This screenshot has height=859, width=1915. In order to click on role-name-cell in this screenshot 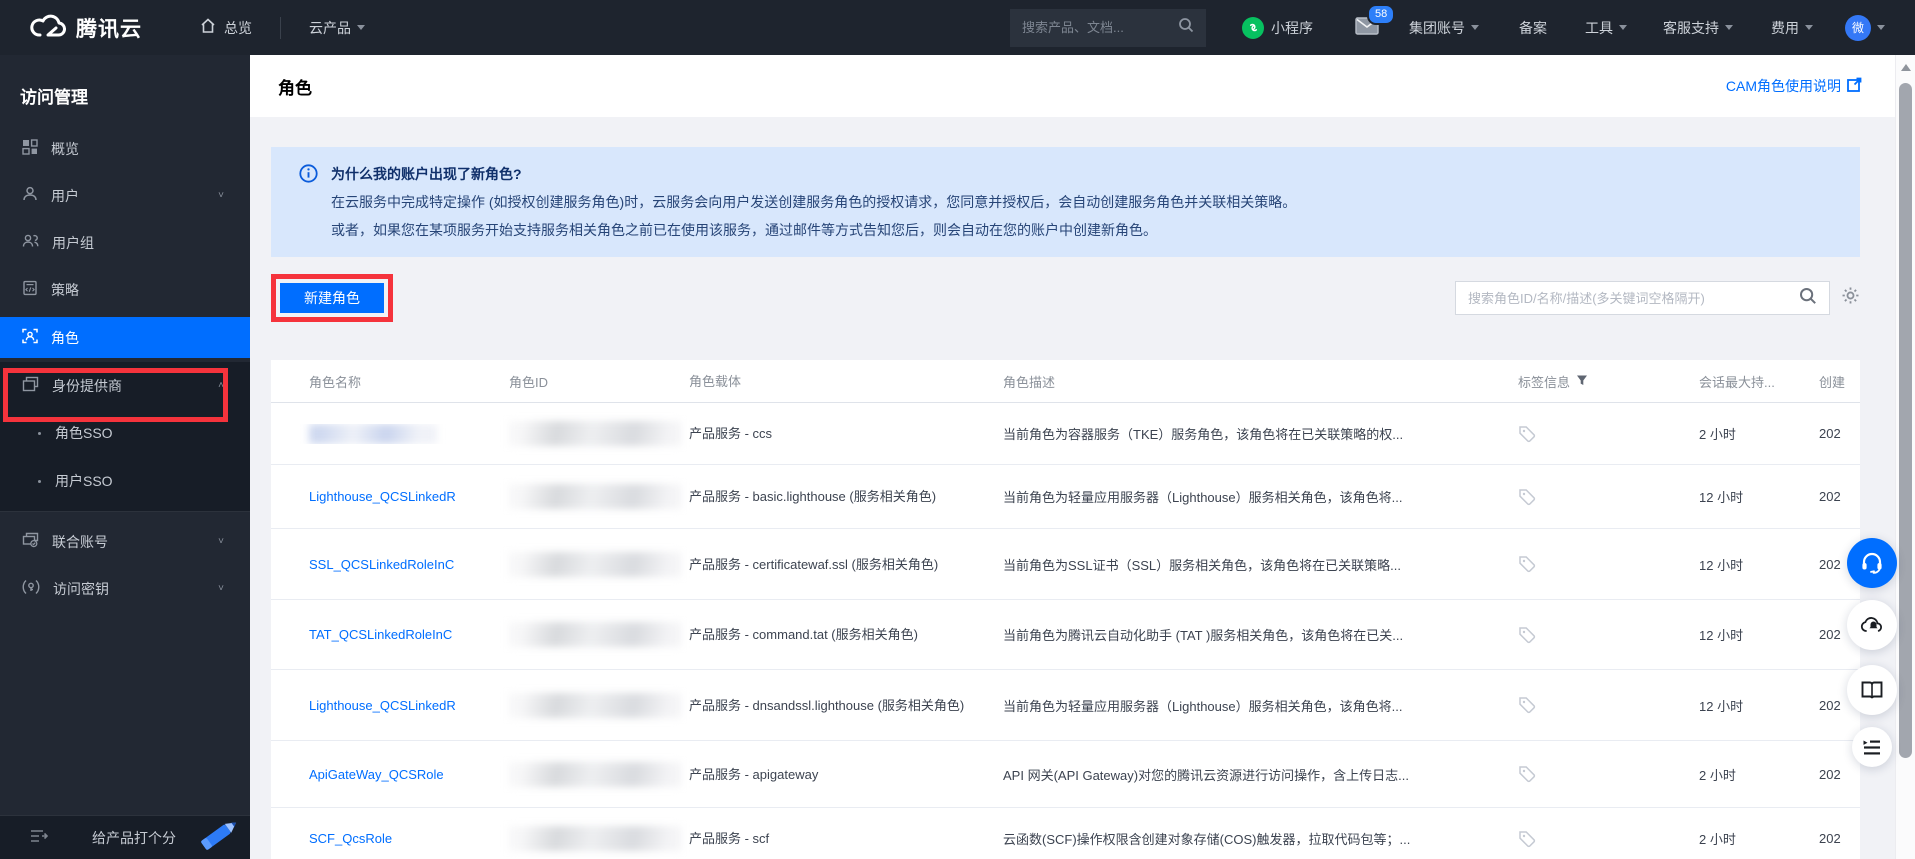, I will do `click(390, 433)`.